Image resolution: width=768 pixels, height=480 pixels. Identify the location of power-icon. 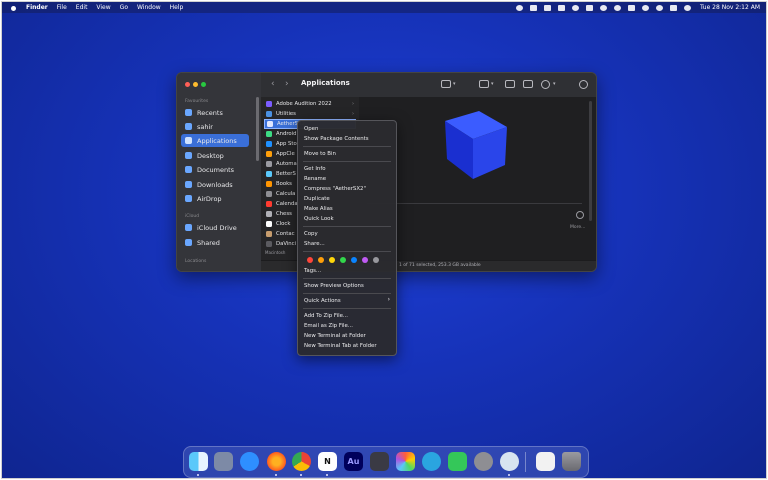
(618, 7).